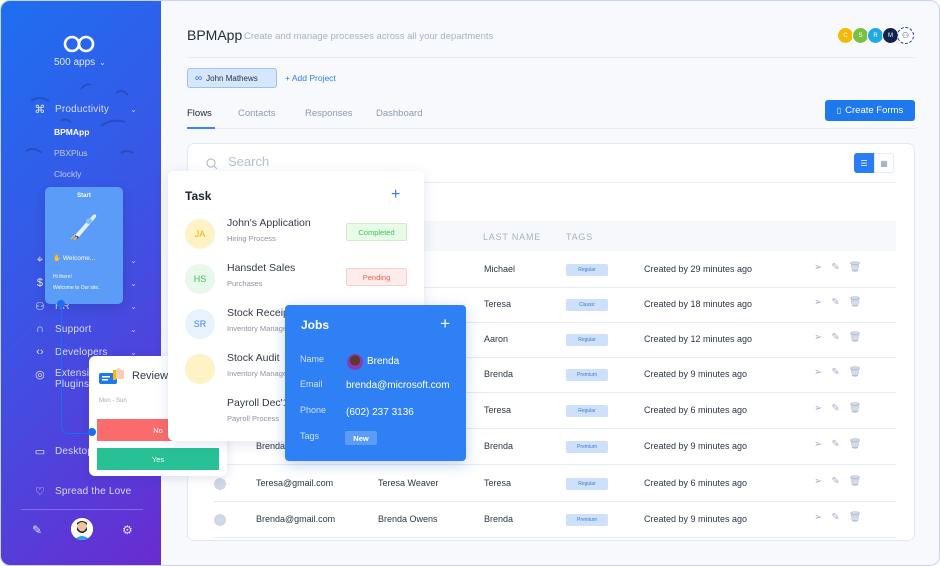  I want to click on created-cell: Created by 12 minutes ago, so click(698, 339).